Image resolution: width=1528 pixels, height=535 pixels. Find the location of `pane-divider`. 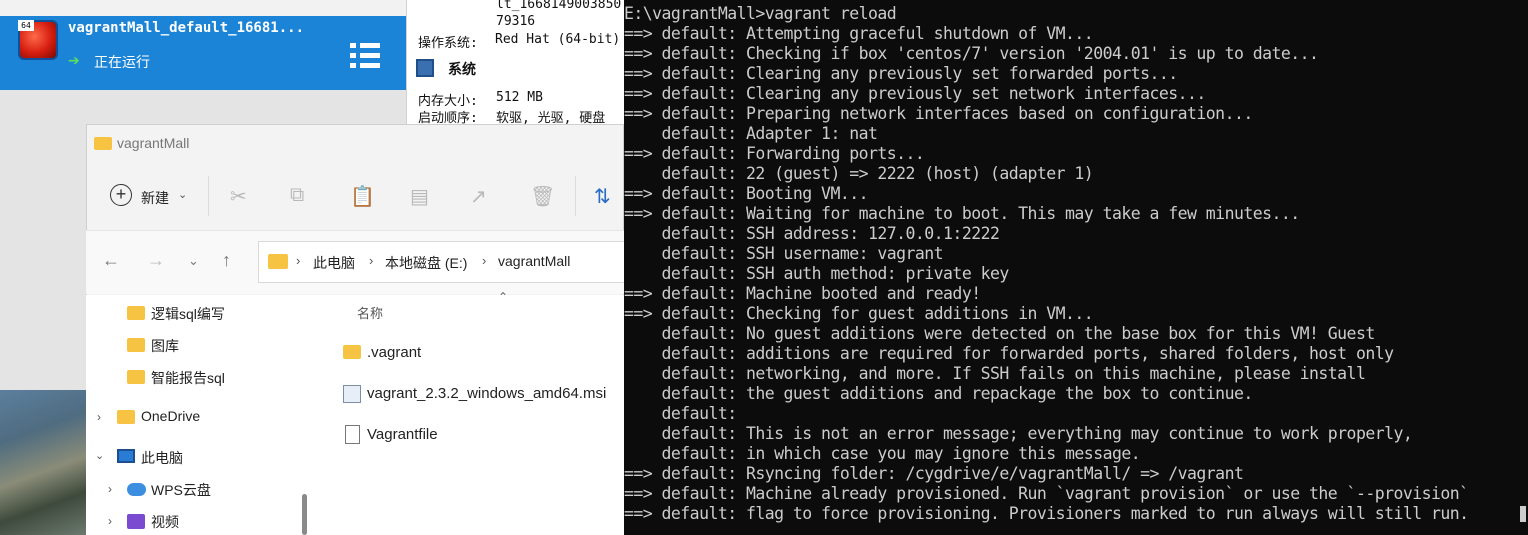

pane-divider is located at coordinates (307, 415).